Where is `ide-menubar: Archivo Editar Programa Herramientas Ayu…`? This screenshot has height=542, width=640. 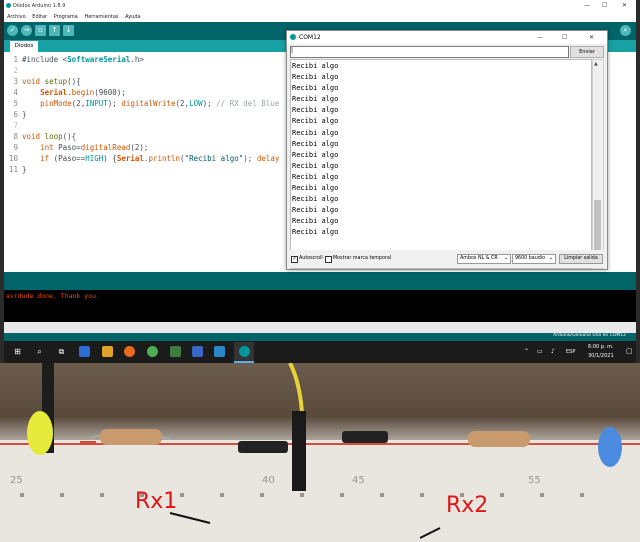 ide-menubar: Archivo Editar Programa Herramientas Ayu… is located at coordinates (320, 17).